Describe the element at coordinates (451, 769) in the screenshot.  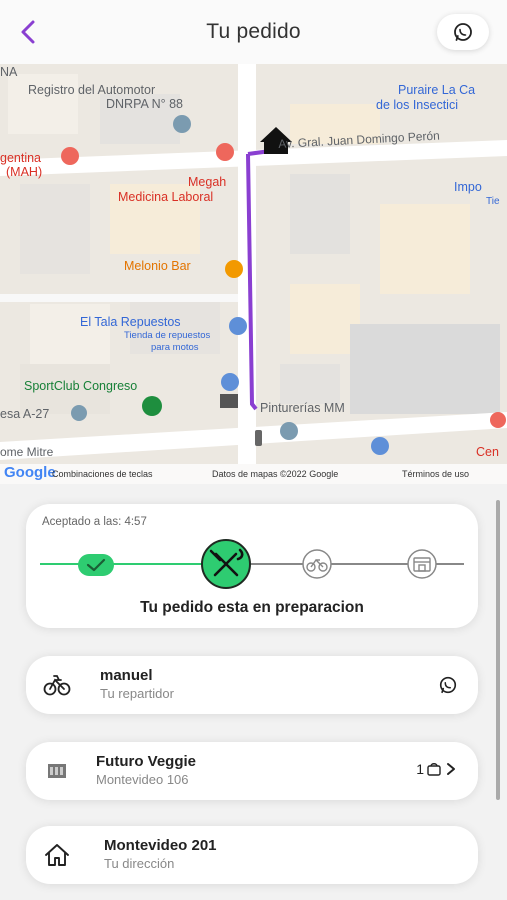
I see `chevron-right-icon` at that location.